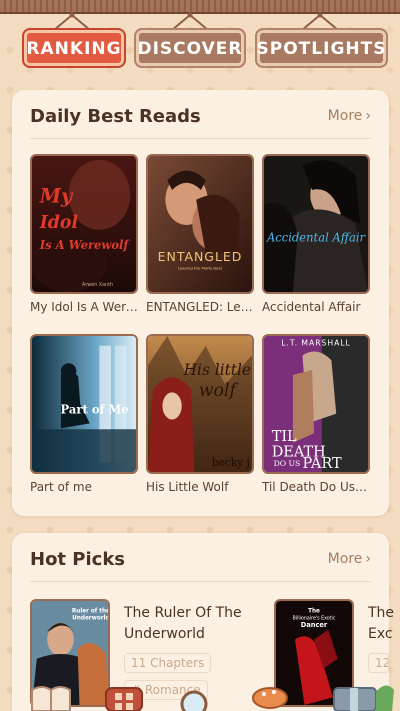 This screenshot has height=711, width=400. I want to click on cover-title-text: The, so click(314, 612).